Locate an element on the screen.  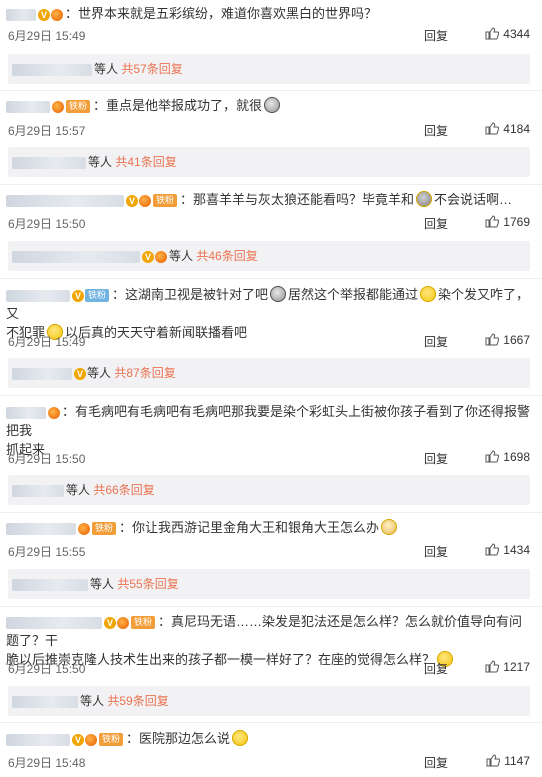
comment-body: ：世界本来就是五彩缤纷，难道你喜欢黑白的世界吗？ is located at coordinates (221, 13).